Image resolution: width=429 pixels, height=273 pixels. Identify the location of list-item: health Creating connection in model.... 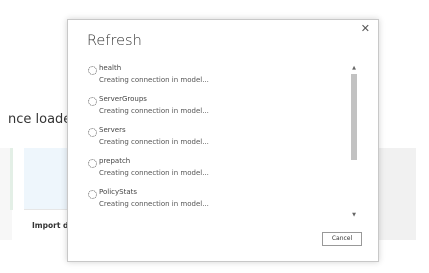
(219, 79).